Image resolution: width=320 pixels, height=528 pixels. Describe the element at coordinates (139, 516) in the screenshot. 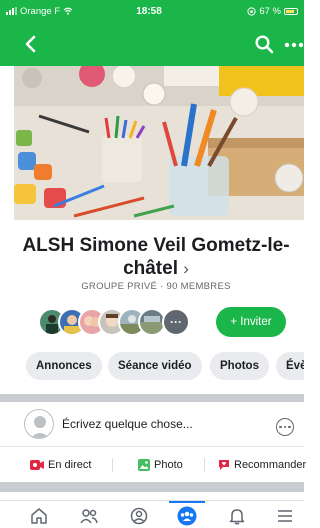

I see `profile-icon` at that location.